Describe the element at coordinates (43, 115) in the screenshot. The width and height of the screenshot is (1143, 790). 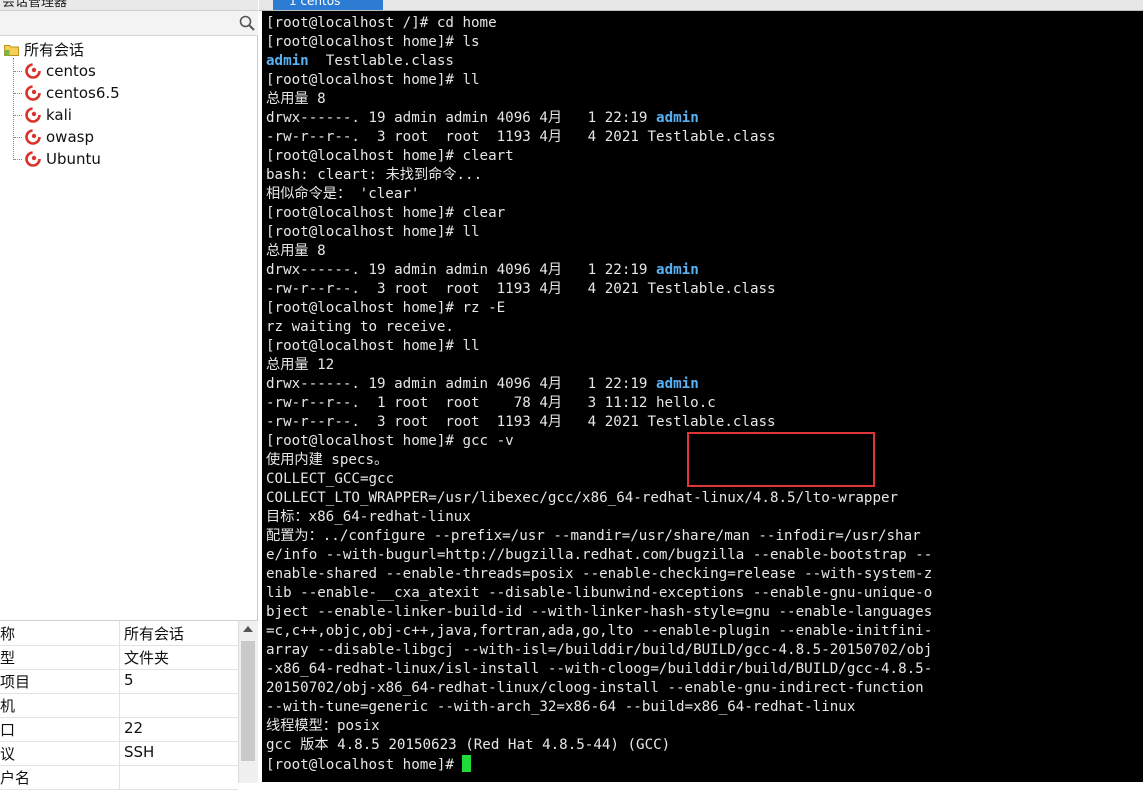
I see `session-item-kali: kali` at that location.